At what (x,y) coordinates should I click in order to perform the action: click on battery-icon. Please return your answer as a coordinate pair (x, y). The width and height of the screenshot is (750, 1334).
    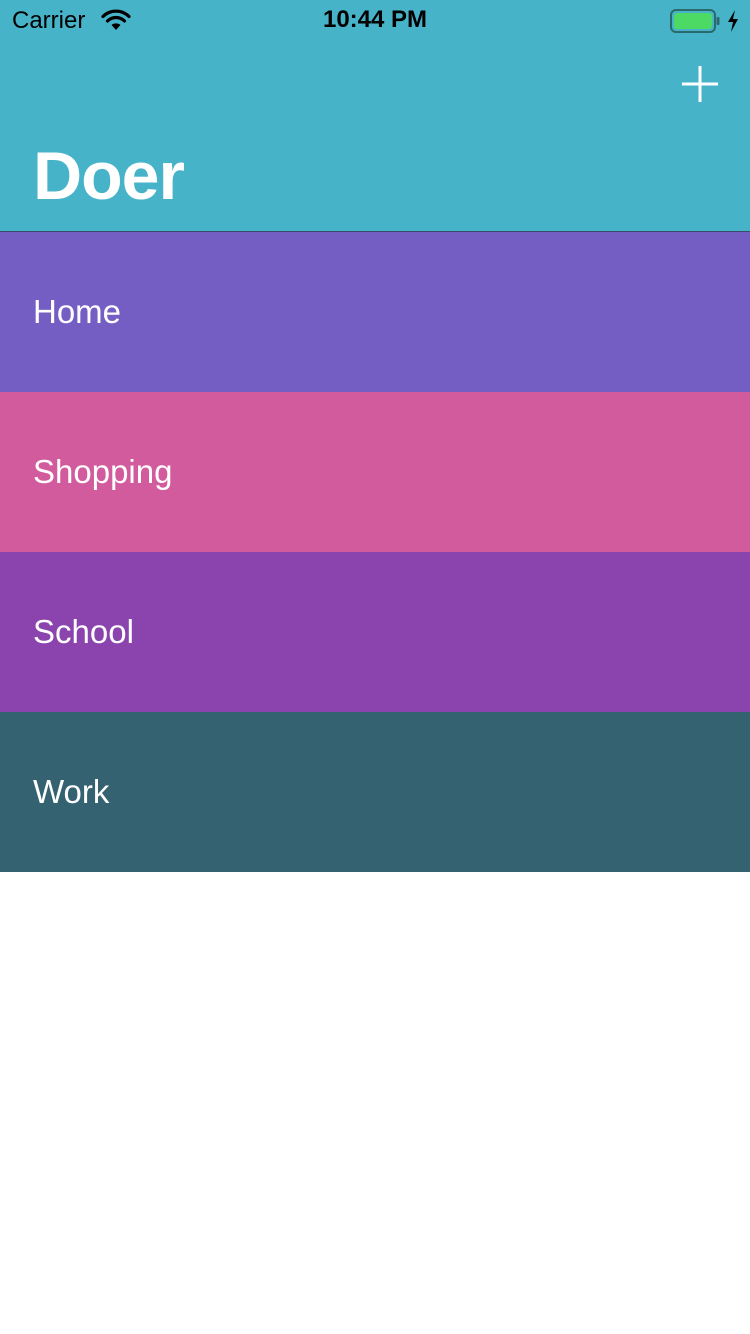
    Looking at the image, I should click on (695, 21).